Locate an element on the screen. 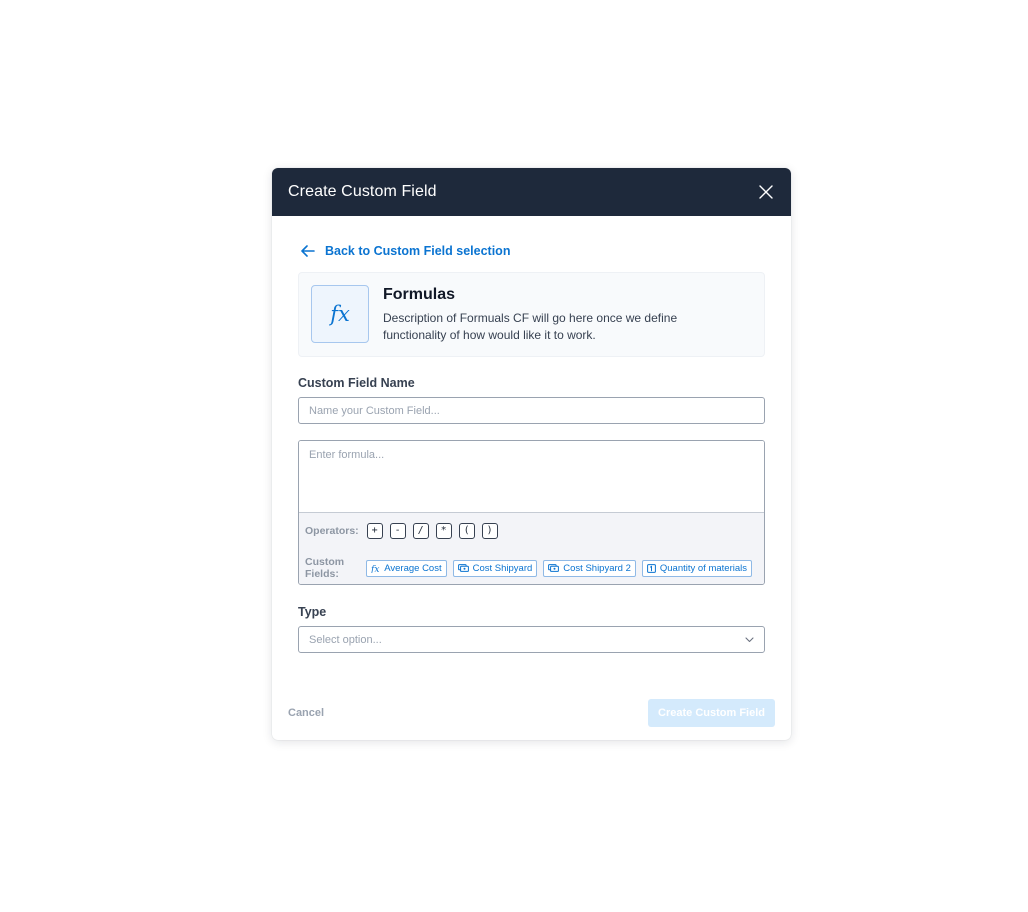  close-icon is located at coordinates (766, 192).